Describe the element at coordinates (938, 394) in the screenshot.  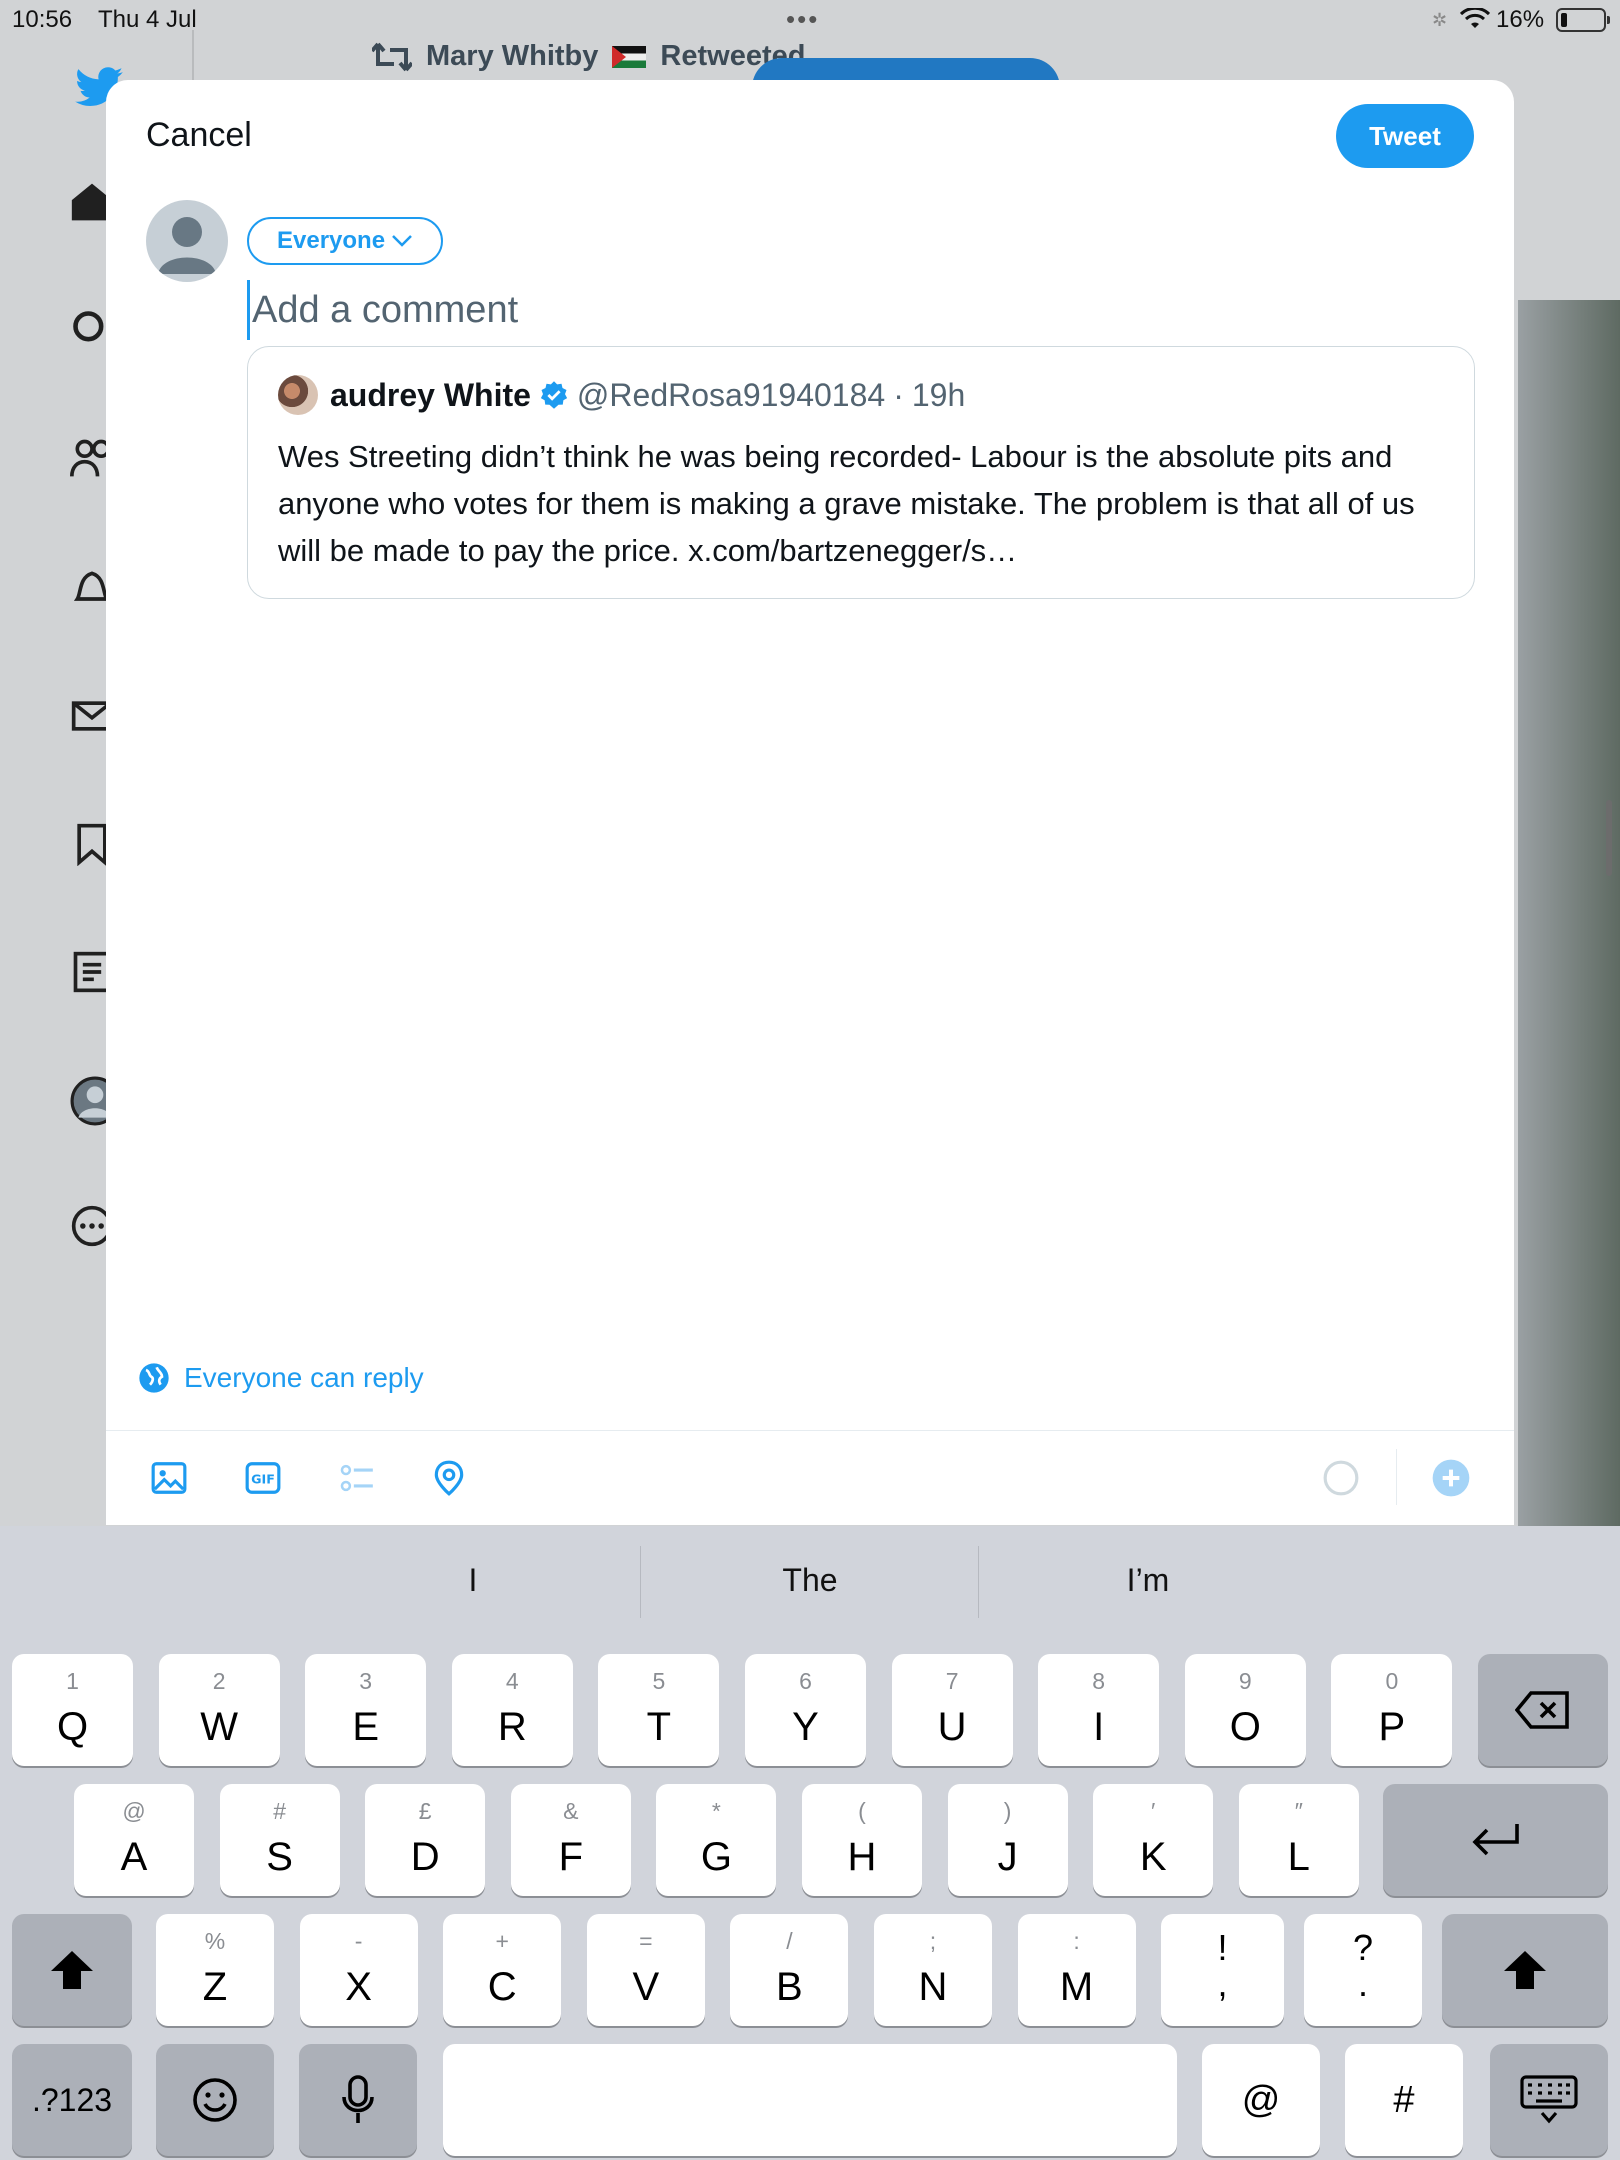
I see `quoted-tweet-age: 19h` at that location.